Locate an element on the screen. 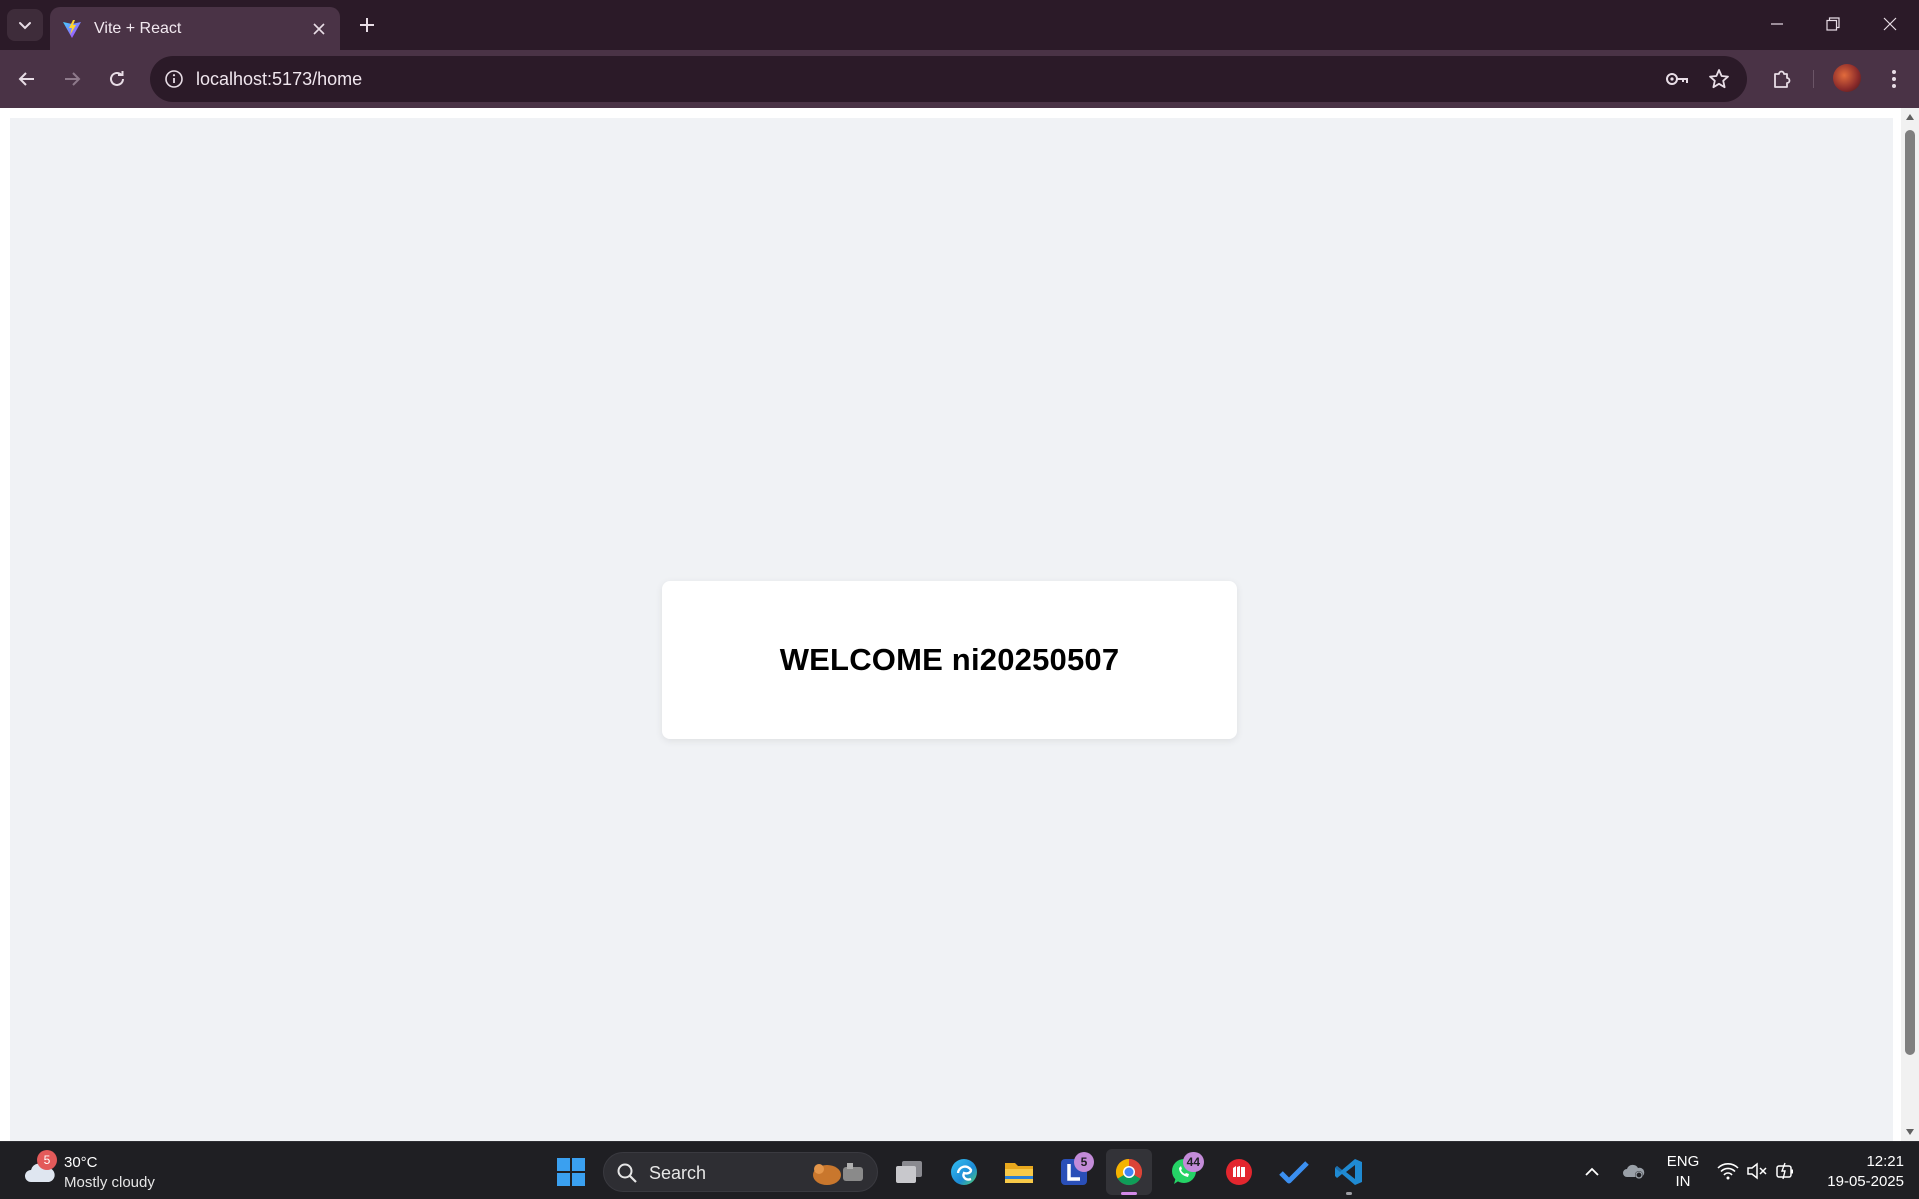  taskbar-app-vscode is located at coordinates (1349, 1172).